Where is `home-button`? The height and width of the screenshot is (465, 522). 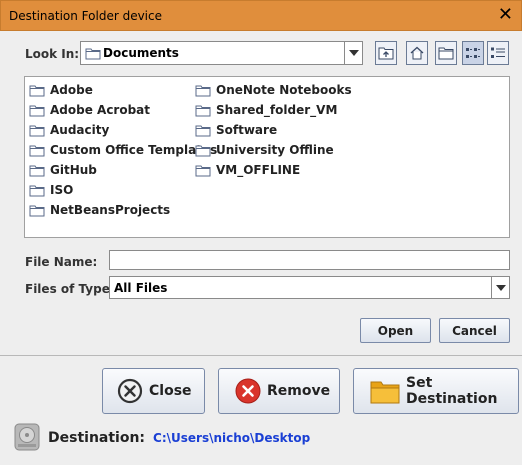 home-button is located at coordinates (417, 53).